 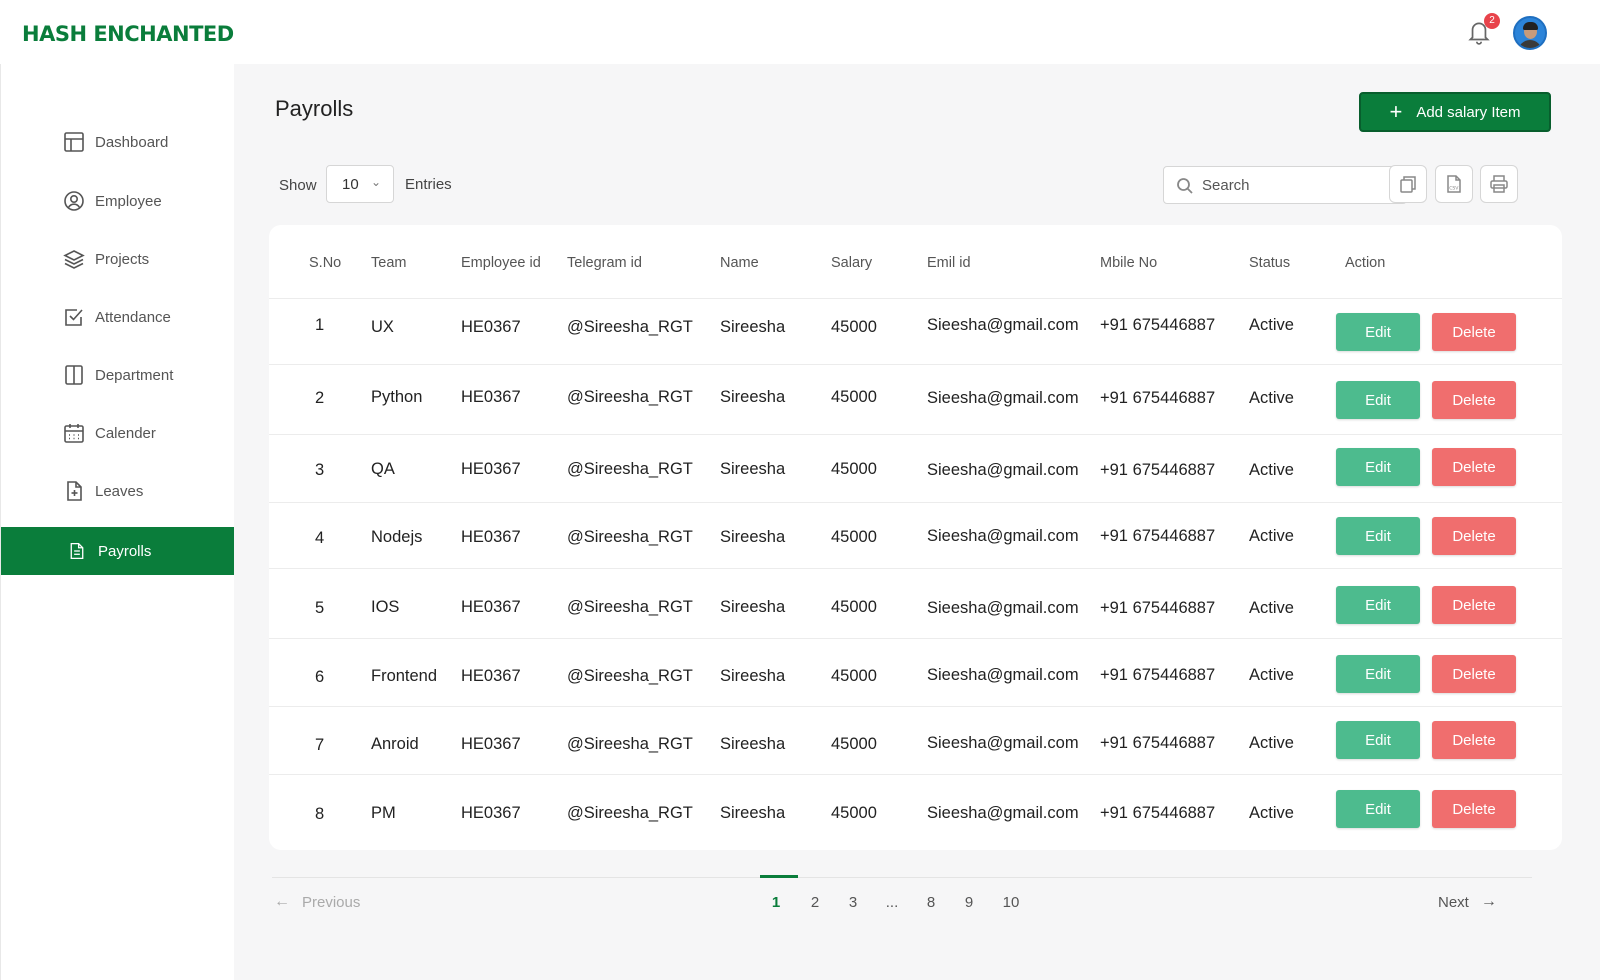 I want to click on copy-button, so click(x=1408, y=184).